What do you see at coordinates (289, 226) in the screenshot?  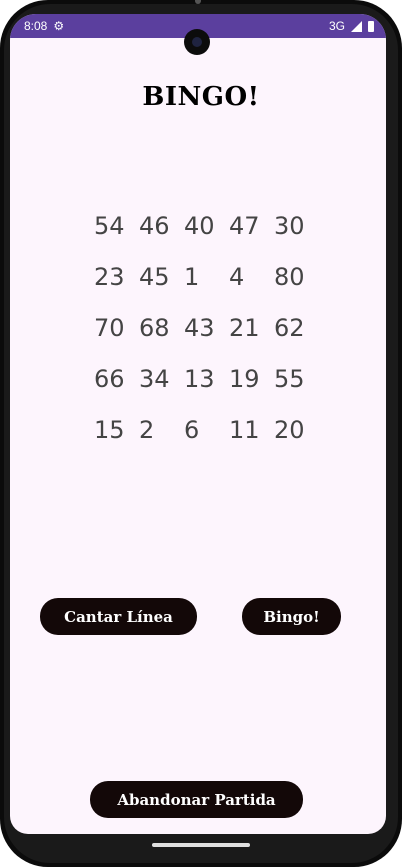 I see `bingo-number: 30` at bounding box center [289, 226].